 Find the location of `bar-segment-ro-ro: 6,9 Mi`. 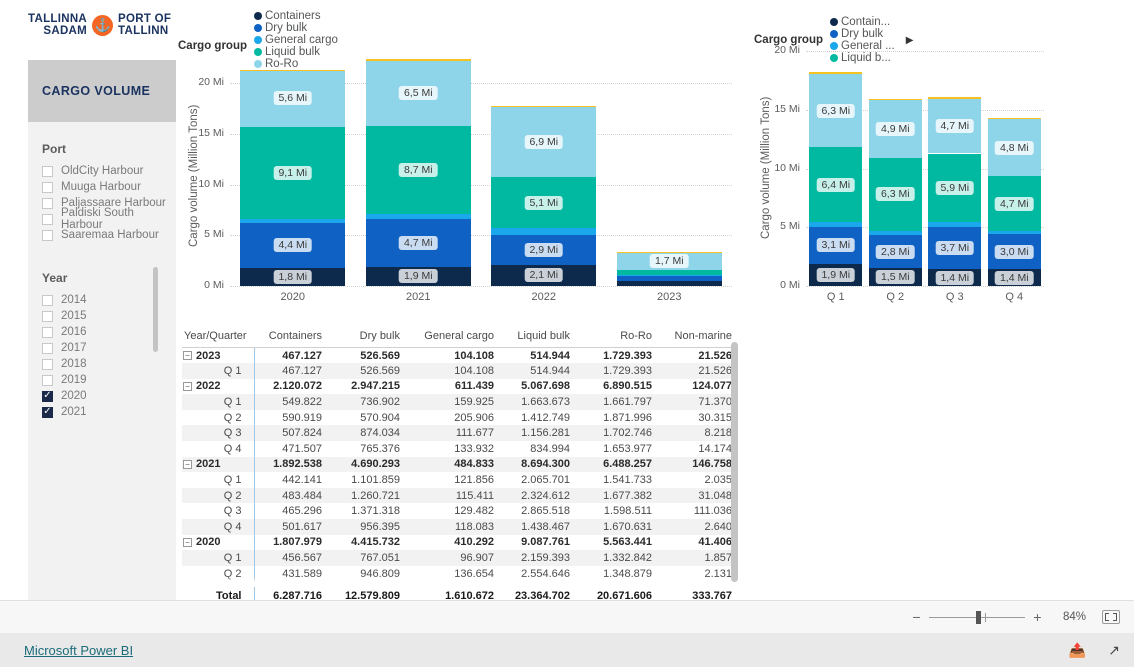

bar-segment-ro-ro: 6,9 Mi is located at coordinates (544, 142).